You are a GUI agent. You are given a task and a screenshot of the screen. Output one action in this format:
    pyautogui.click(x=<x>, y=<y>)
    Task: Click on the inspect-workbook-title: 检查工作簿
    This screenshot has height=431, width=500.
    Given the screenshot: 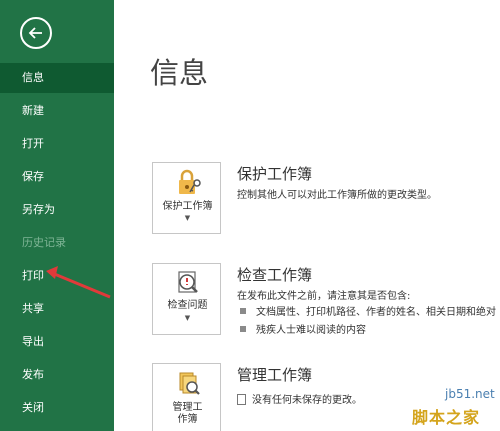 What is the action you would take?
    pyautogui.click(x=275, y=275)
    